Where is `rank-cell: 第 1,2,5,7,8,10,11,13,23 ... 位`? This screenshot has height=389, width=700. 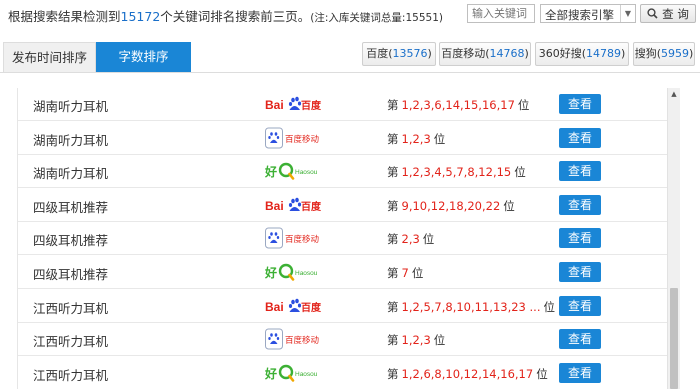
rank-cell: 第 1,2,5,7,8,10,11,13,23 ... 位 is located at coordinates (471, 307).